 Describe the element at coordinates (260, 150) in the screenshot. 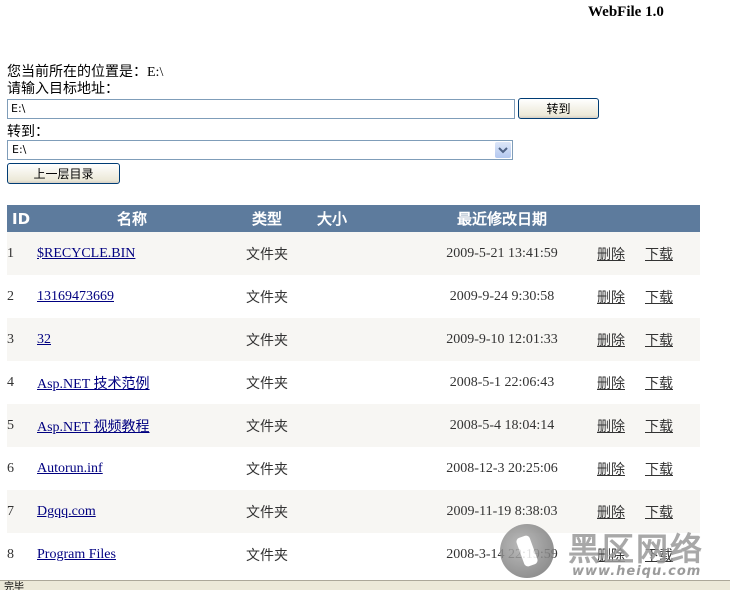

I see `drive-select: E:\` at that location.